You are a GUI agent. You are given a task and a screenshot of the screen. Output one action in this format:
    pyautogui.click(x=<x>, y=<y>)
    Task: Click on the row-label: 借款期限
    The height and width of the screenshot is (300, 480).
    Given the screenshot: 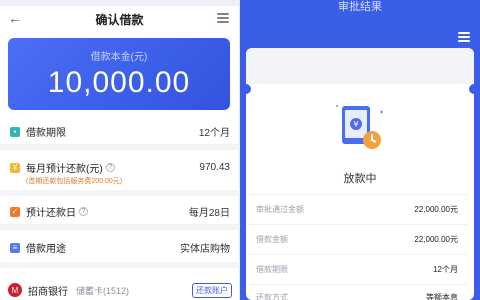 What is the action you would take?
    pyautogui.click(x=46, y=133)
    